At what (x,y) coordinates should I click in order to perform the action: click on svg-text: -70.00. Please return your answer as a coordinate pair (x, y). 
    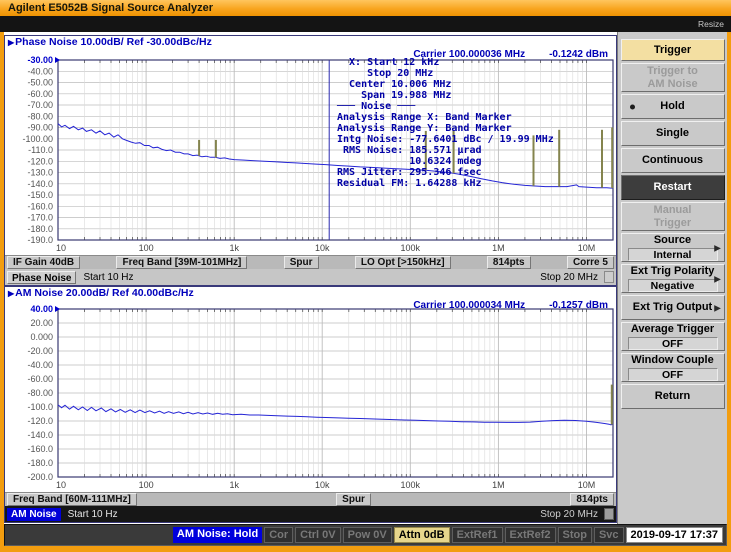
    Looking at the image, I should click on (40, 105).